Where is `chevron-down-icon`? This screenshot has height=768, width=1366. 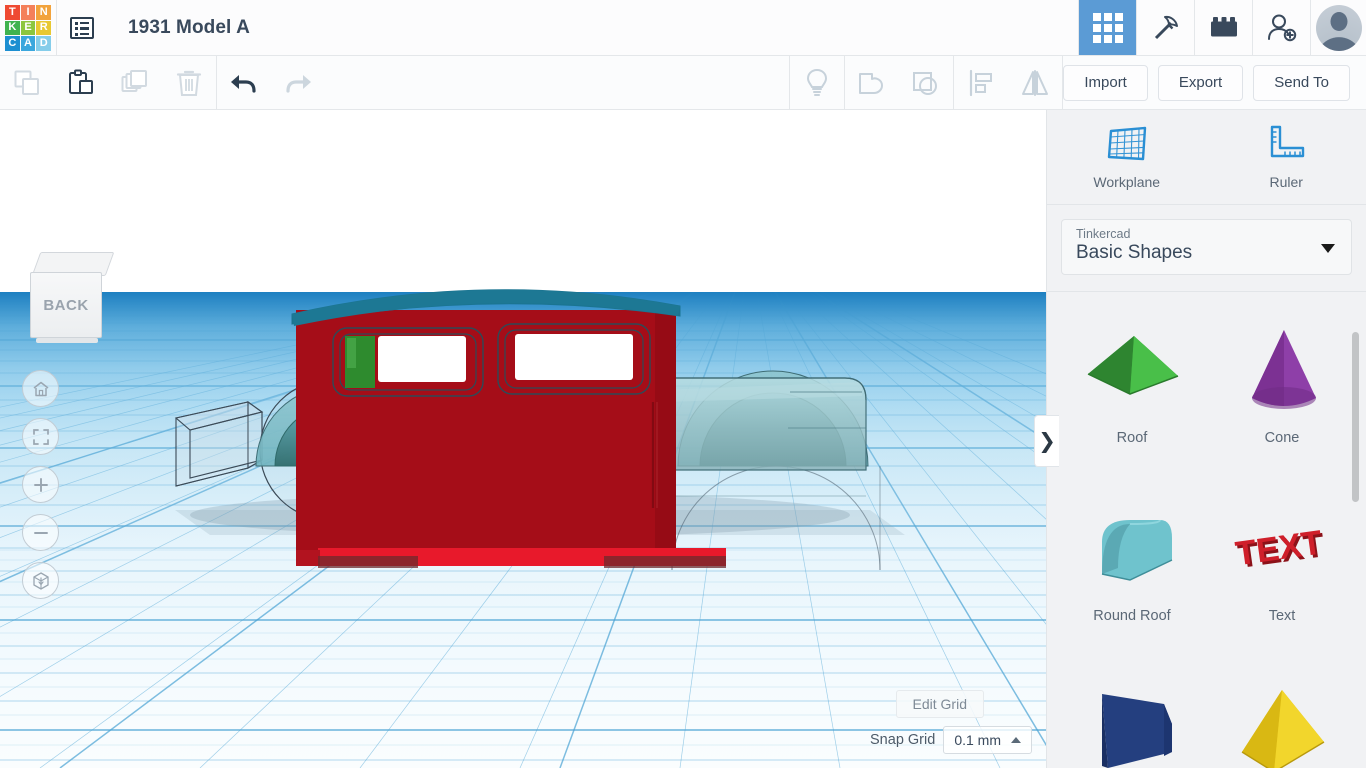
chevron-down-icon is located at coordinates (1328, 248).